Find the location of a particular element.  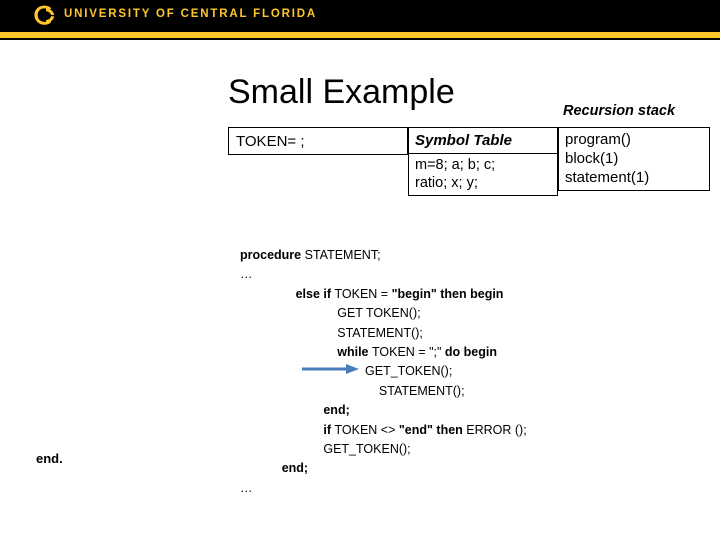

code-line: while TOKEN = ";" do begin is located at coordinates (383, 352).